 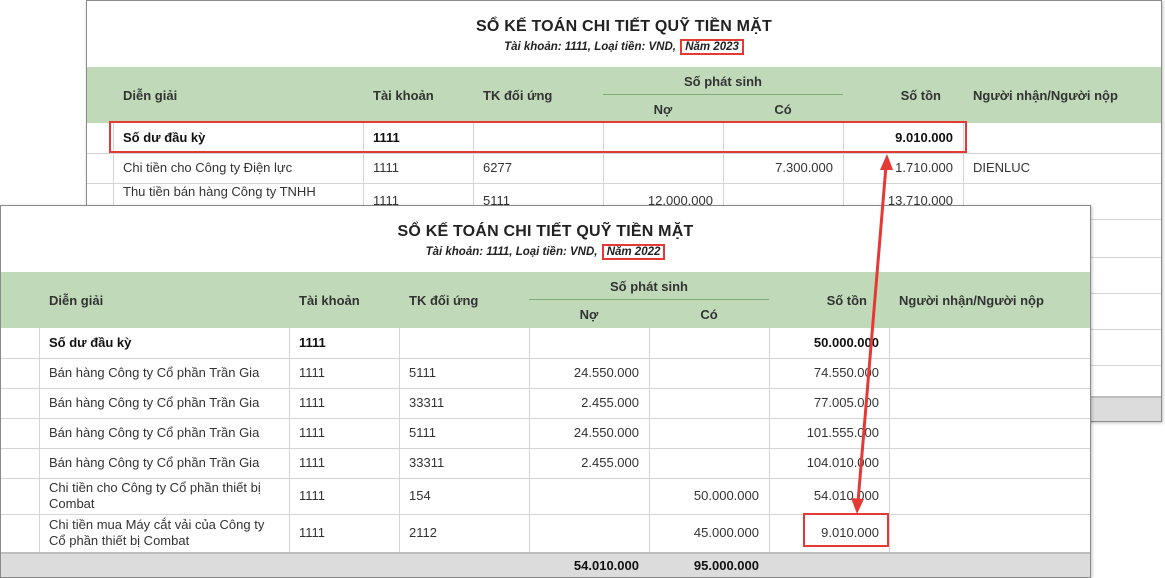 I want to click on totals-row: 54.010.000 95.000.000, so click(x=545, y=564).